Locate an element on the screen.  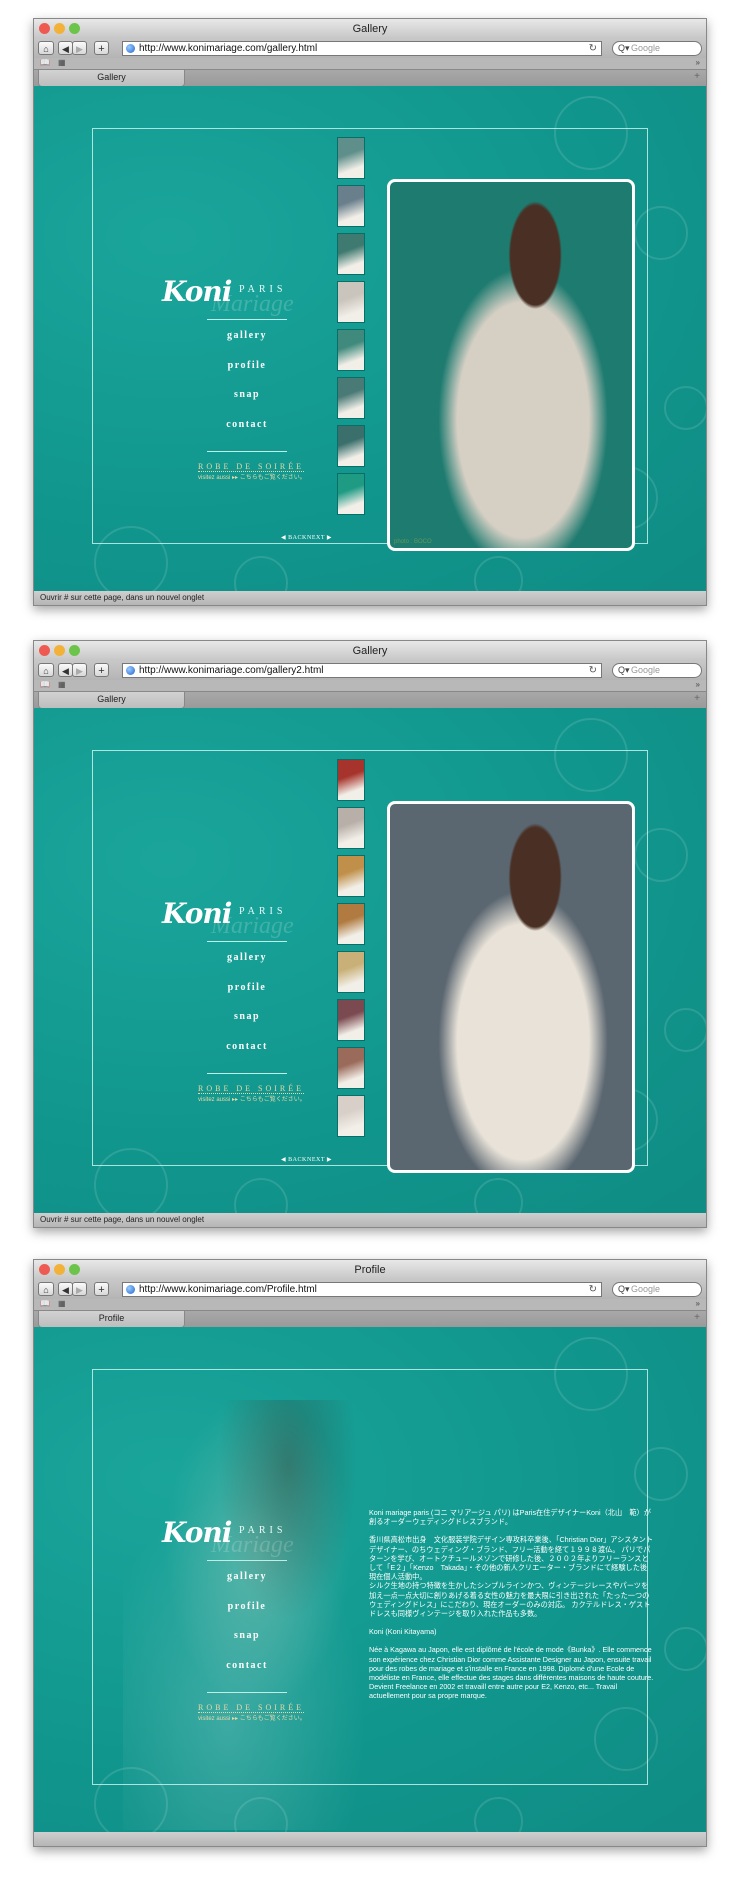
search-placeholder: Google is located at coordinates (646, 1289).